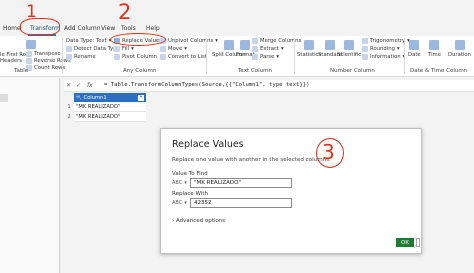 Image resolution: width=474 pixels, height=273 pixels. Describe the element at coordinates (255, 71) in the screenshot. I see `group-label-text-column: Text Column` at that location.